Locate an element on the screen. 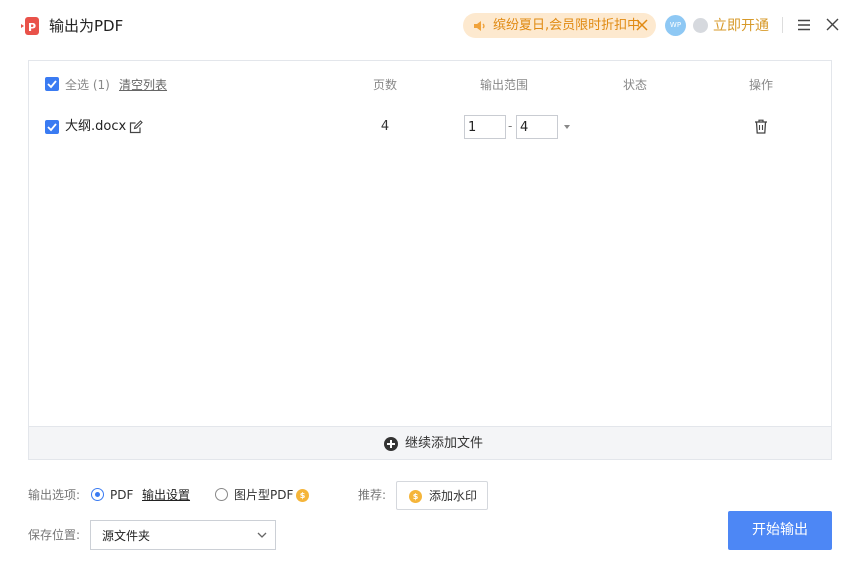 The image size is (860, 578). range-to-input is located at coordinates (537, 127).